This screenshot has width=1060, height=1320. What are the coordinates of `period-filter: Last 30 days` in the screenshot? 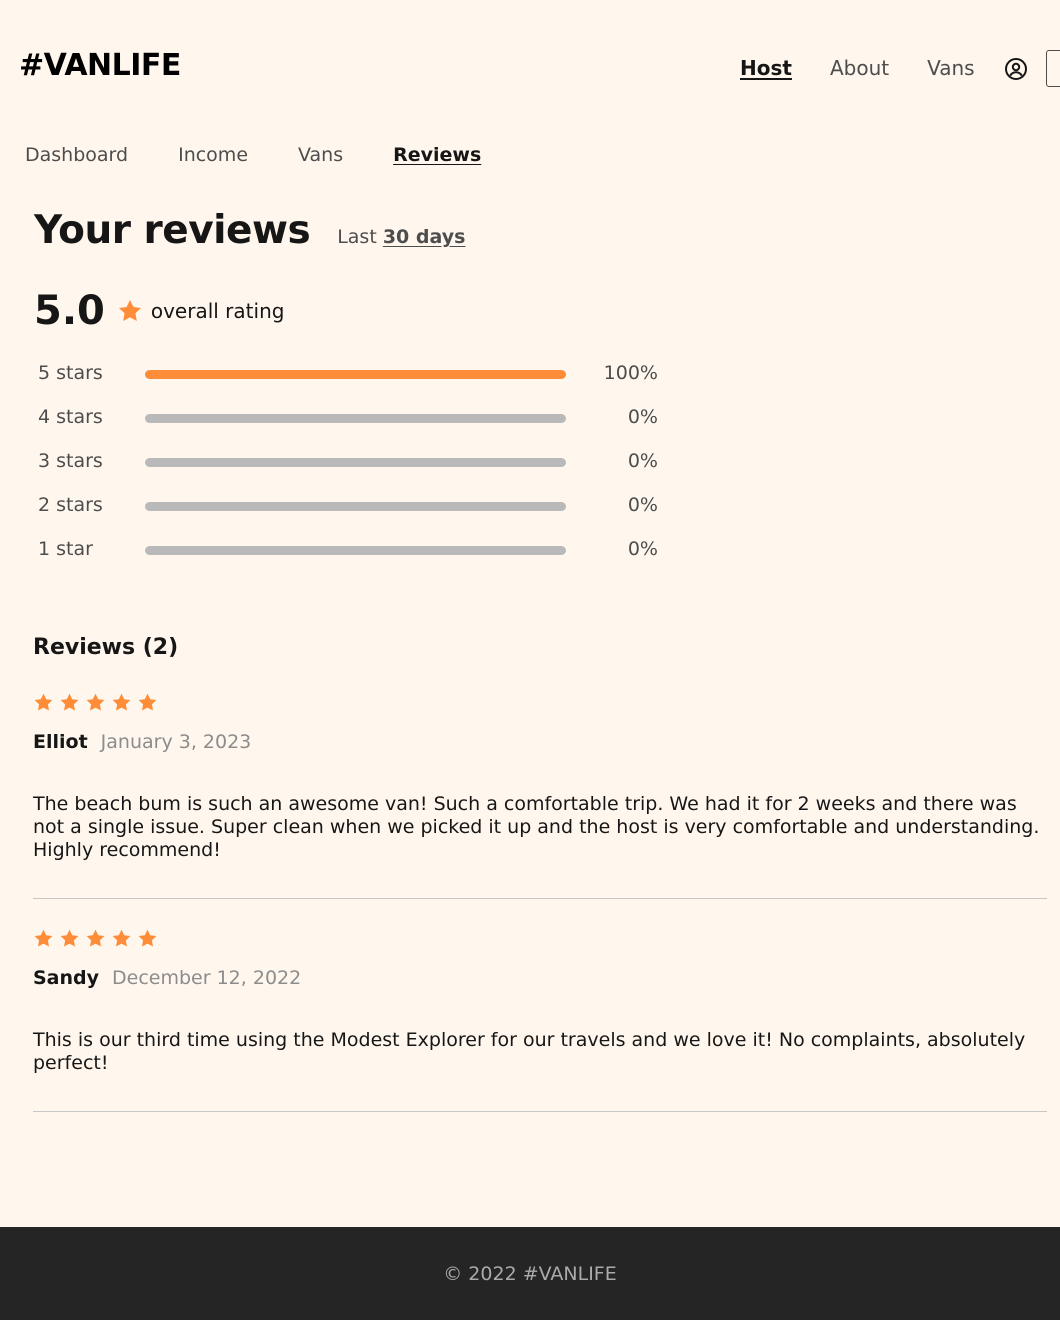 It's located at (401, 237).